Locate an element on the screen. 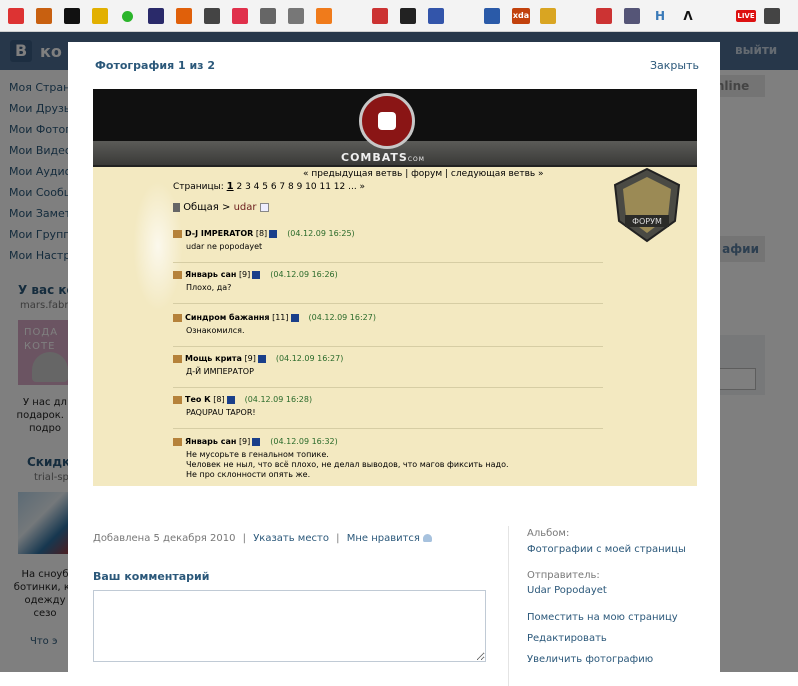  pages-label: Страницы: is located at coordinates (198, 187).